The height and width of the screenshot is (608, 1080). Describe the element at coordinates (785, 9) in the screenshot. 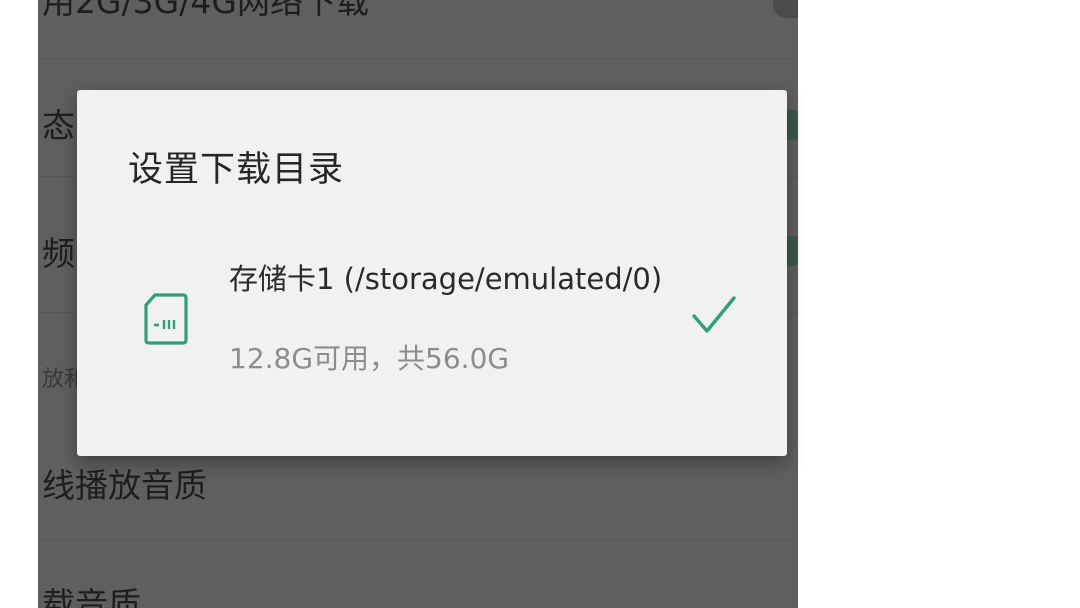

I see `background-toggle-edge` at that location.